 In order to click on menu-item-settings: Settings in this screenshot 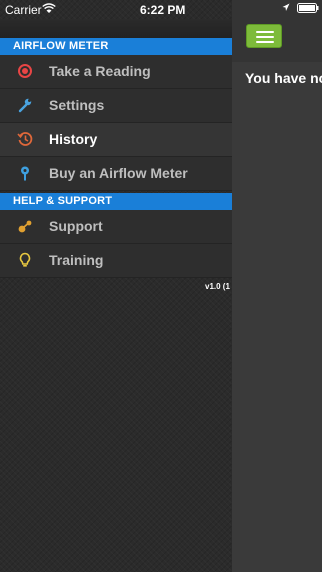, I will do `click(116, 106)`.